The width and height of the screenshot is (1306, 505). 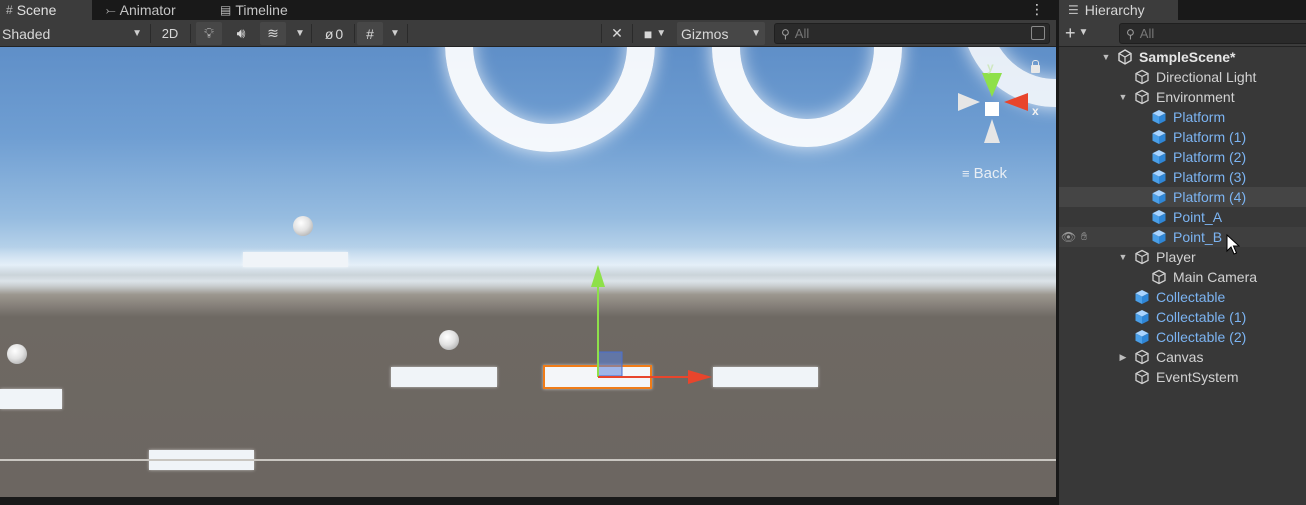 I want to click on bottom-panel-edge, so click(x=528, y=501).